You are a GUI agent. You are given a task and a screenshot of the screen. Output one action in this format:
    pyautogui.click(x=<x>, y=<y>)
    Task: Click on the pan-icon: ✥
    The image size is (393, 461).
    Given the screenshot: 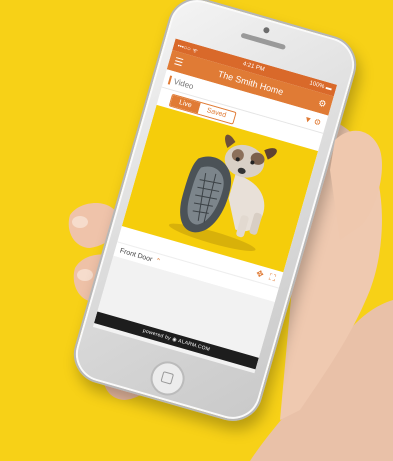 What is the action you would take?
    pyautogui.click(x=260, y=274)
    